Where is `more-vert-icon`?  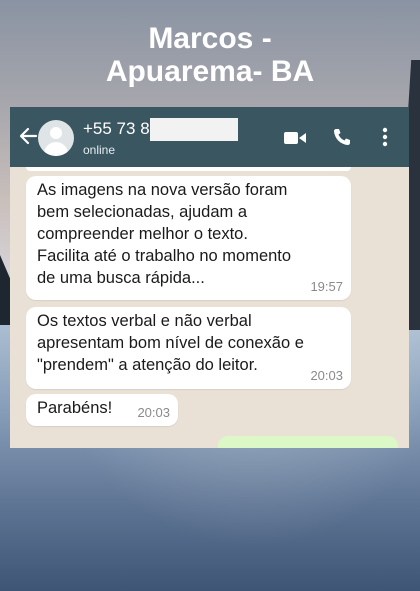
more-vert-icon is located at coordinates (385, 137).